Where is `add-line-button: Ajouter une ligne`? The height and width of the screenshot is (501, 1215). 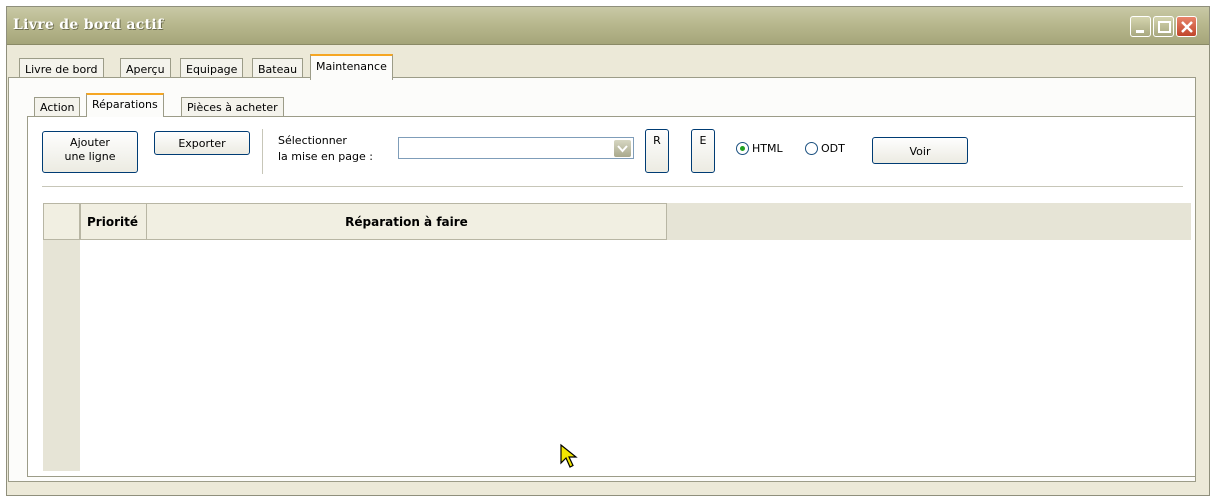 add-line-button: Ajouter une ligne is located at coordinates (90, 152).